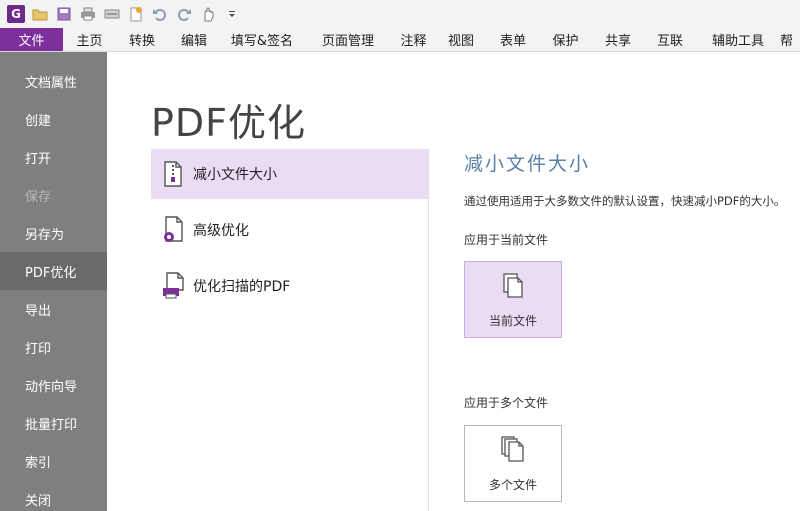 This screenshot has width=800, height=511. I want to click on documents-icon, so click(513, 286).